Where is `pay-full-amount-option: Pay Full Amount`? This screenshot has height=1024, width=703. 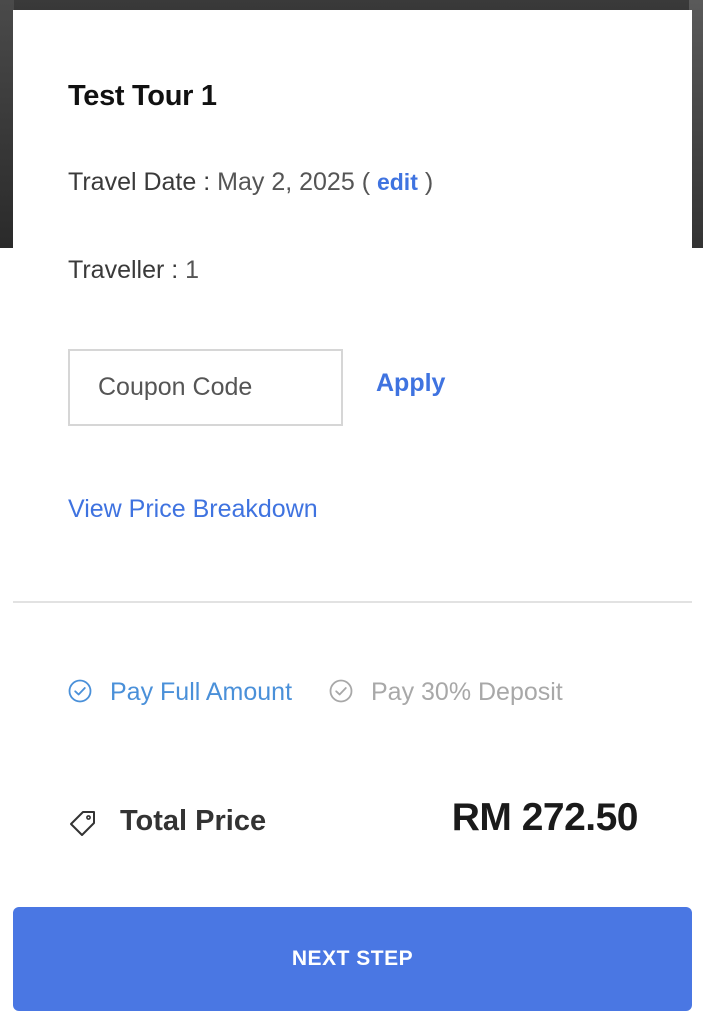 pay-full-amount-option: Pay Full Amount is located at coordinates (183, 692).